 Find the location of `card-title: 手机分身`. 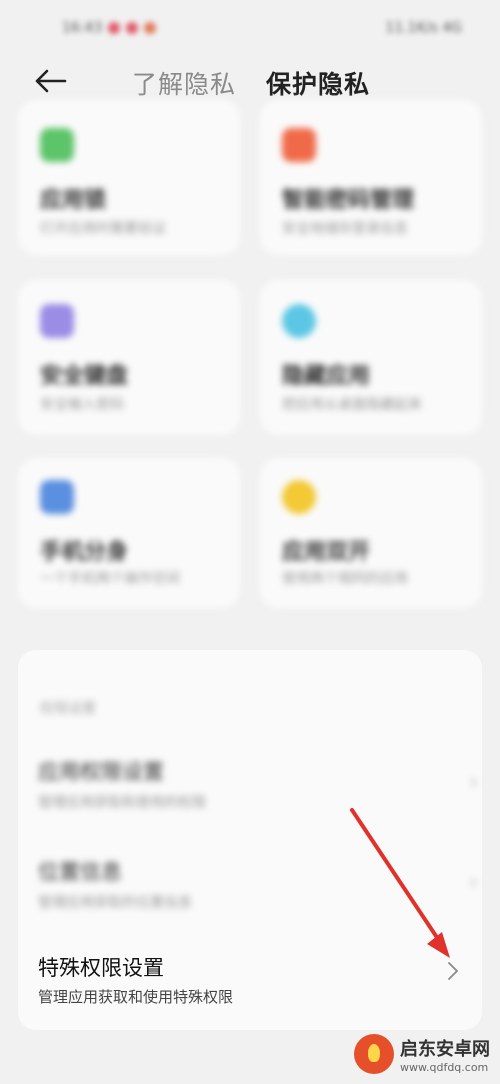

card-title: 手机分身 is located at coordinates (84, 552).